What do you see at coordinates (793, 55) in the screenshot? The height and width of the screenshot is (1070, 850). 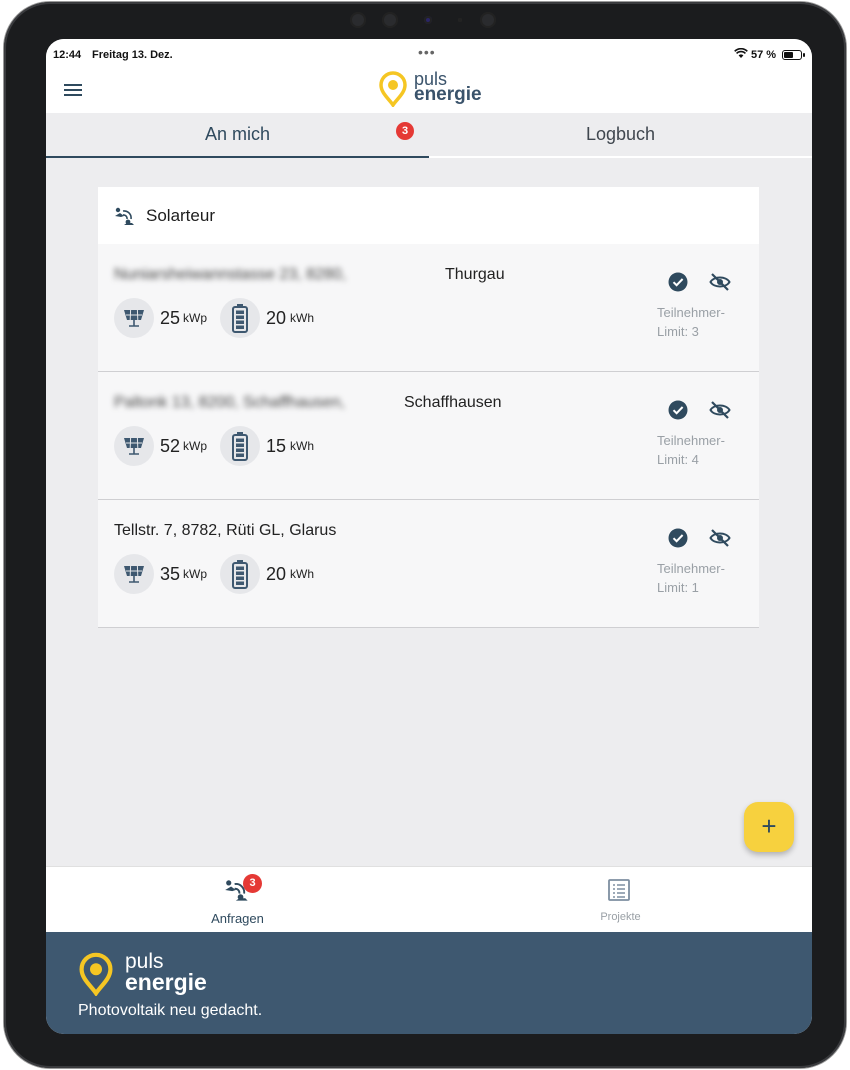 I see `battery-icon` at bounding box center [793, 55].